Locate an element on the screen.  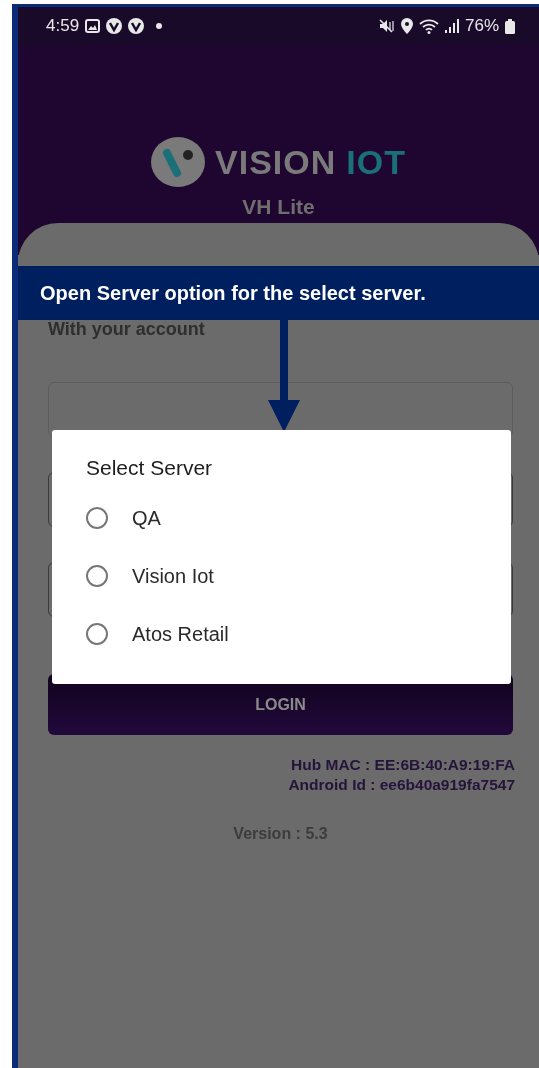
arrow-icon is located at coordinates (284, 376).